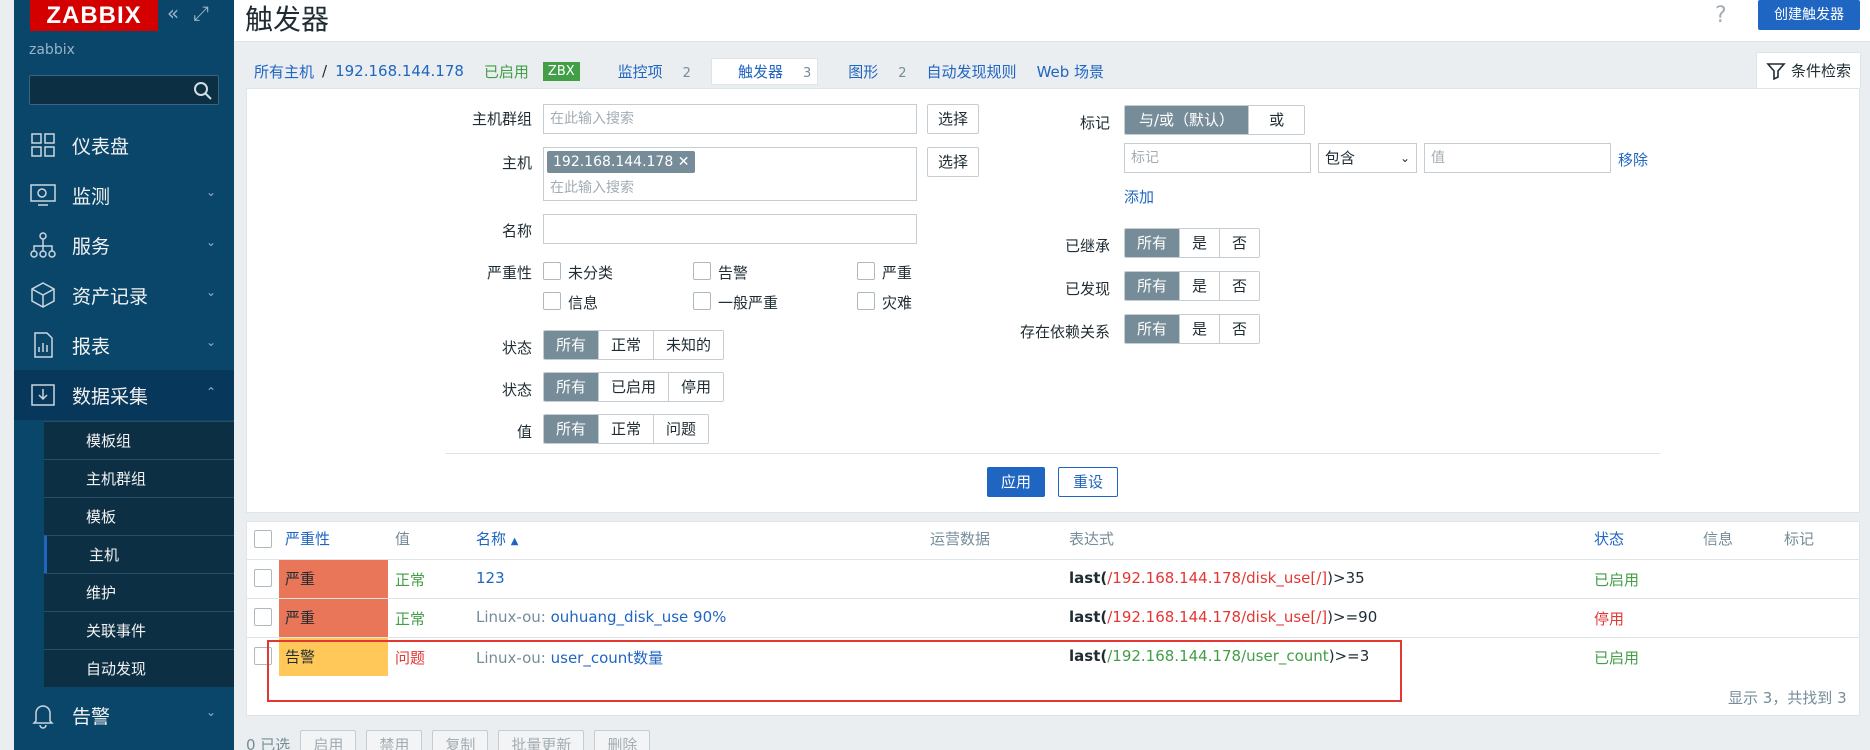 Image resolution: width=1870 pixels, height=750 pixels. Describe the element at coordinates (1200, 286) in the screenshot. I see `discovered-option-yes: 是` at that location.